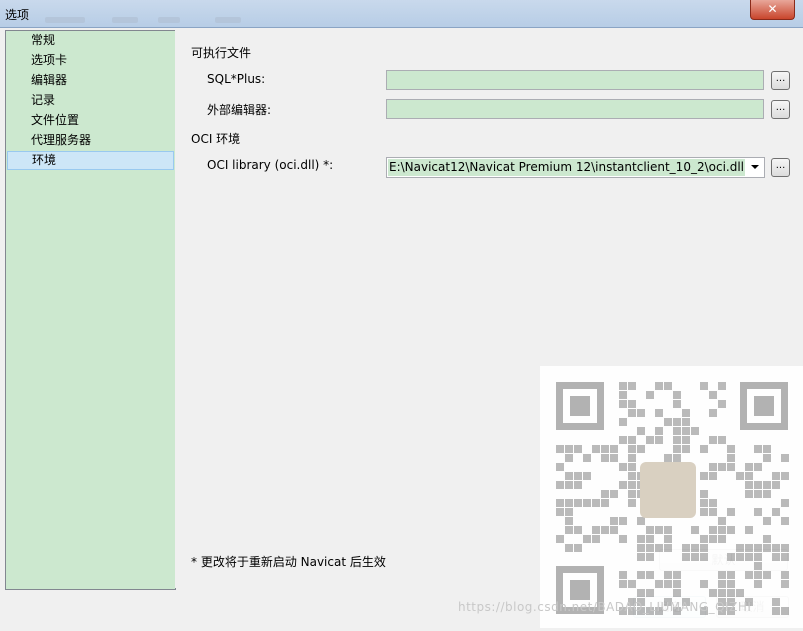 This screenshot has width=803, height=631. What do you see at coordinates (236, 79) in the screenshot?
I see `sqlplus-label: SQL*Plus:` at bounding box center [236, 79].